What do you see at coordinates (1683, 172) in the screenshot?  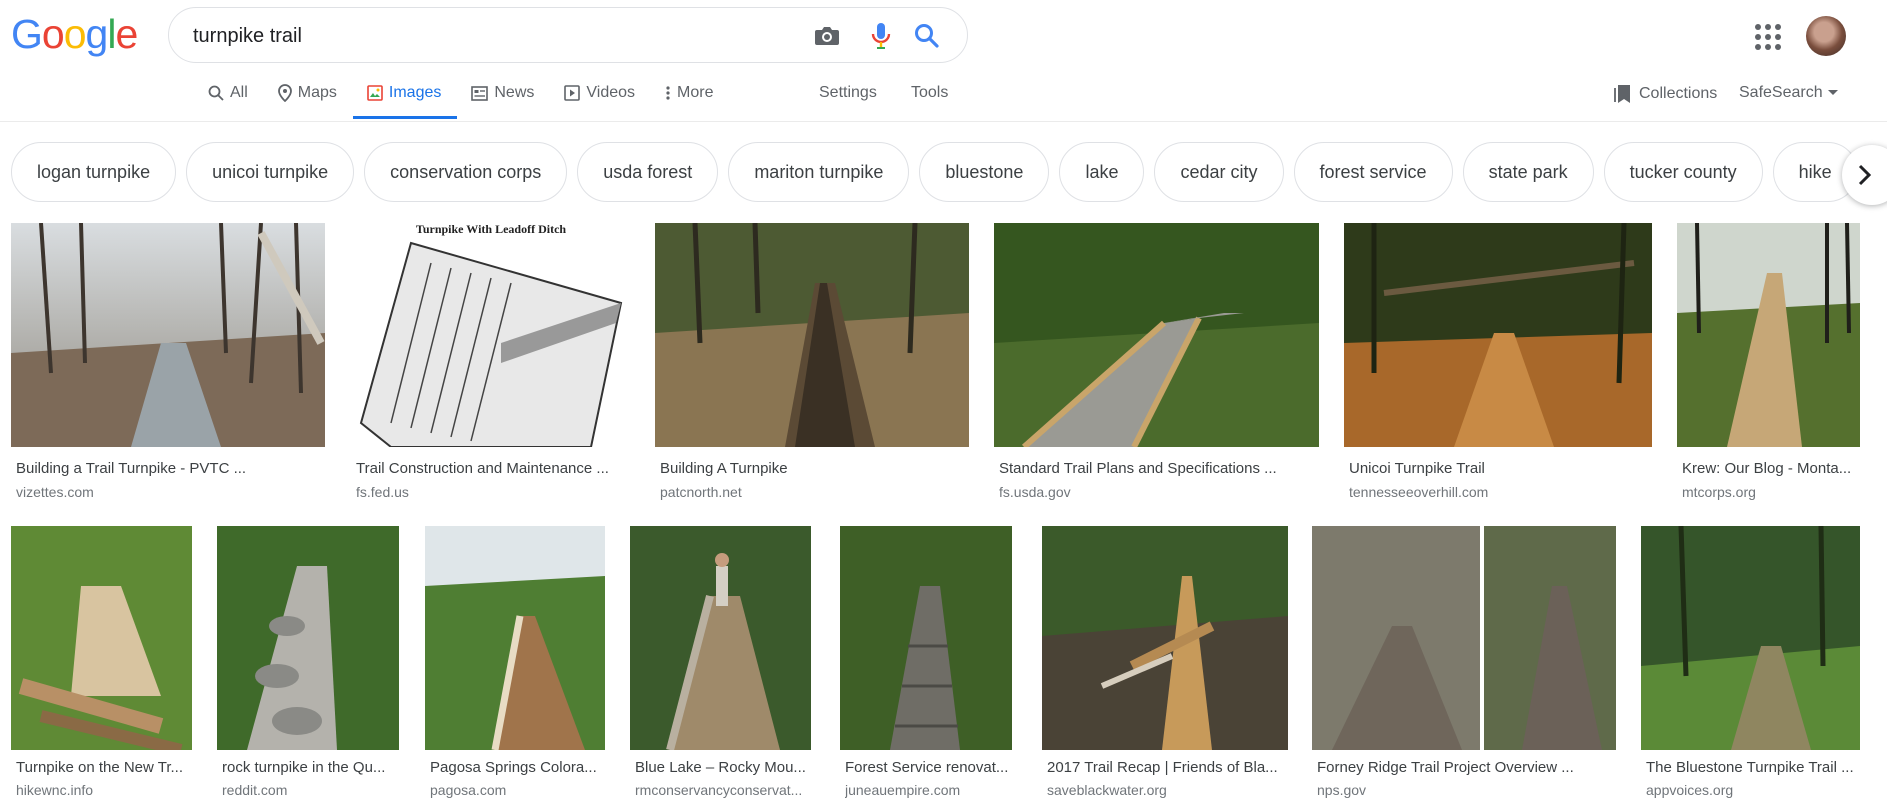 I see `chip-tucker-county: tucker county` at bounding box center [1683, 172].